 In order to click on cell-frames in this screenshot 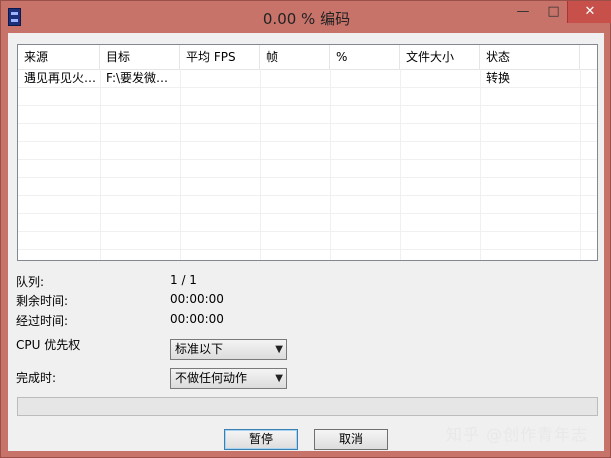, I will do `click(295, 78)`.